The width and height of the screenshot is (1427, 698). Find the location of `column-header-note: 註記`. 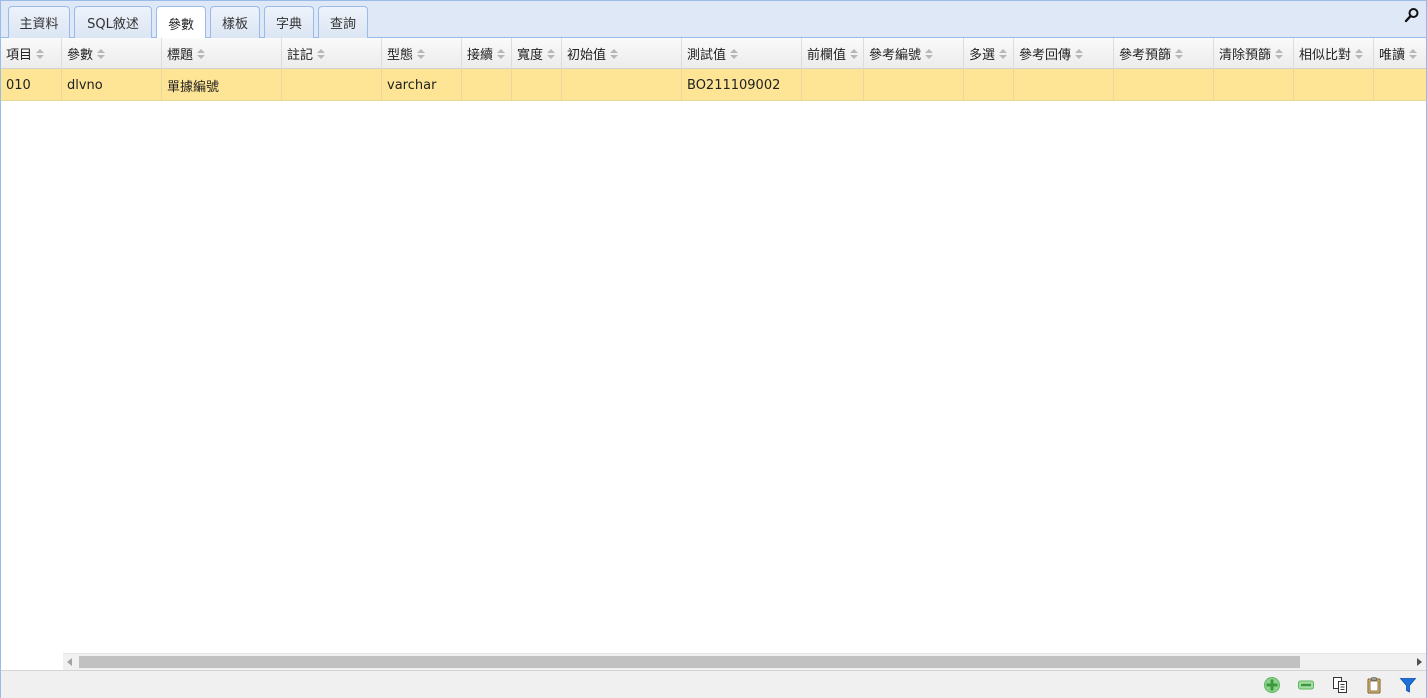

column-header-note: 註記 is located at coordinates (332, 53).